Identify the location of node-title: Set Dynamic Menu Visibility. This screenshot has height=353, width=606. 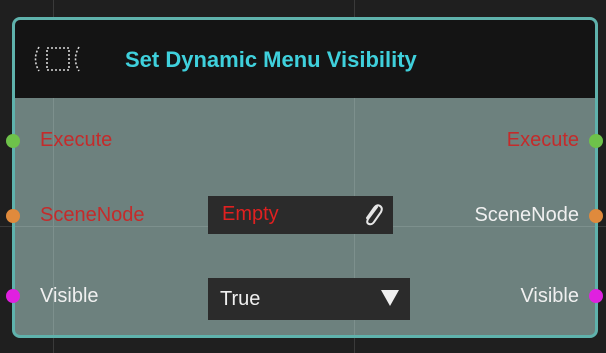
(271, 59).